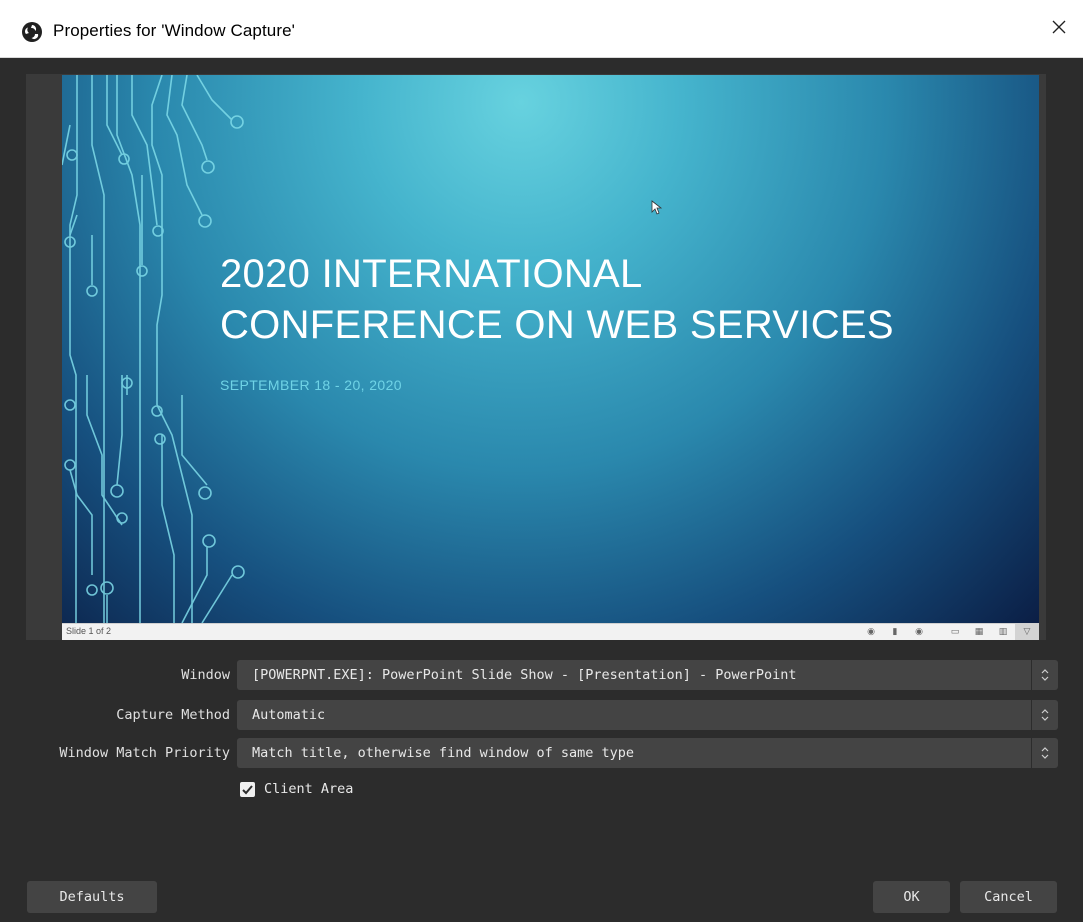 This screenshot has width=1083, height=922. I want to click on window-title: Properties for 'Window Capture', so click(174, 30).